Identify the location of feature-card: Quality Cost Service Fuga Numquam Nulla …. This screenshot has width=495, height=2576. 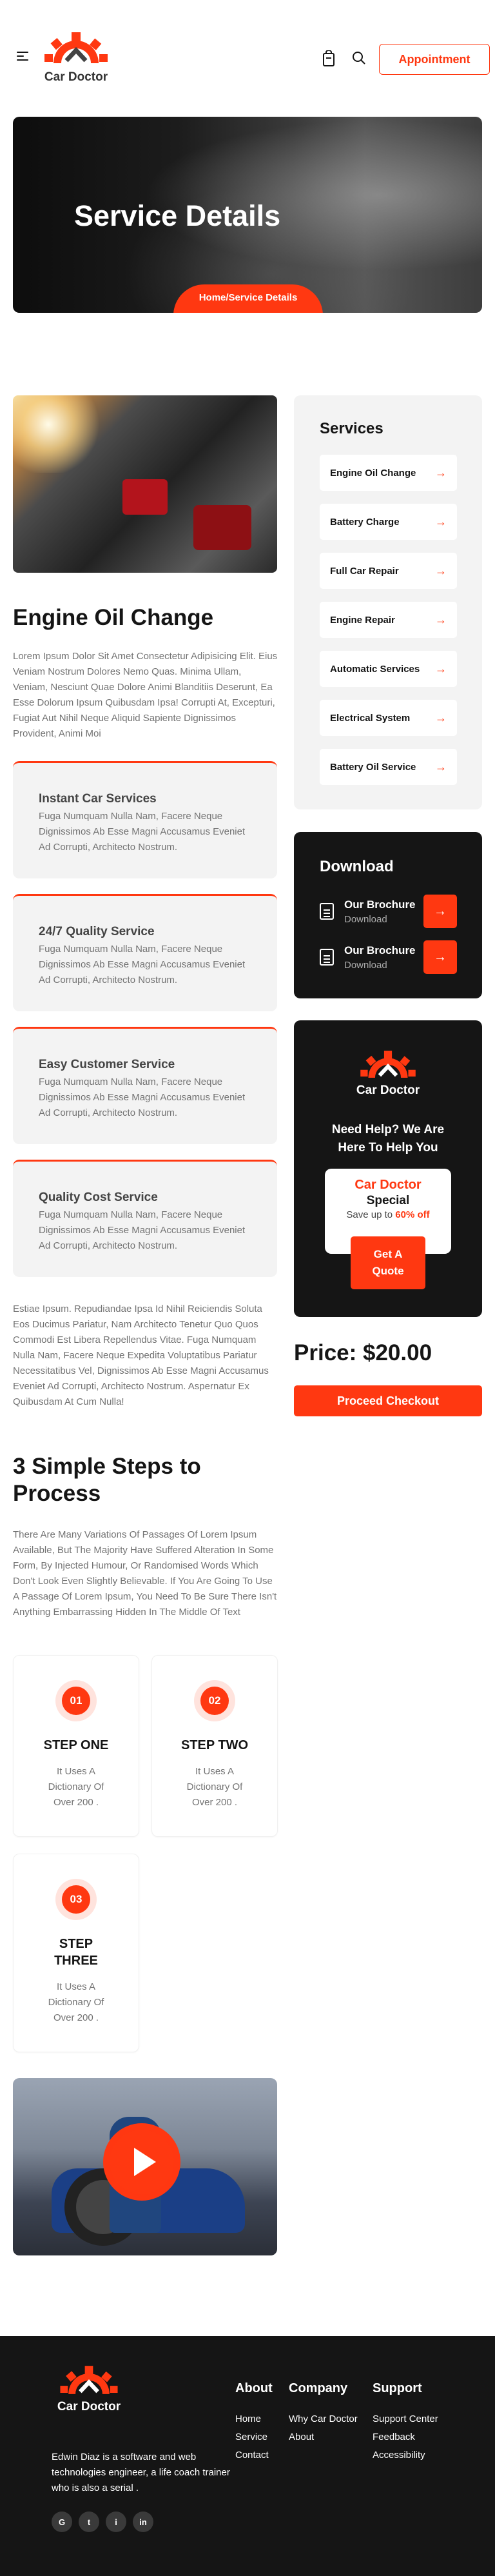
(145, 1218).